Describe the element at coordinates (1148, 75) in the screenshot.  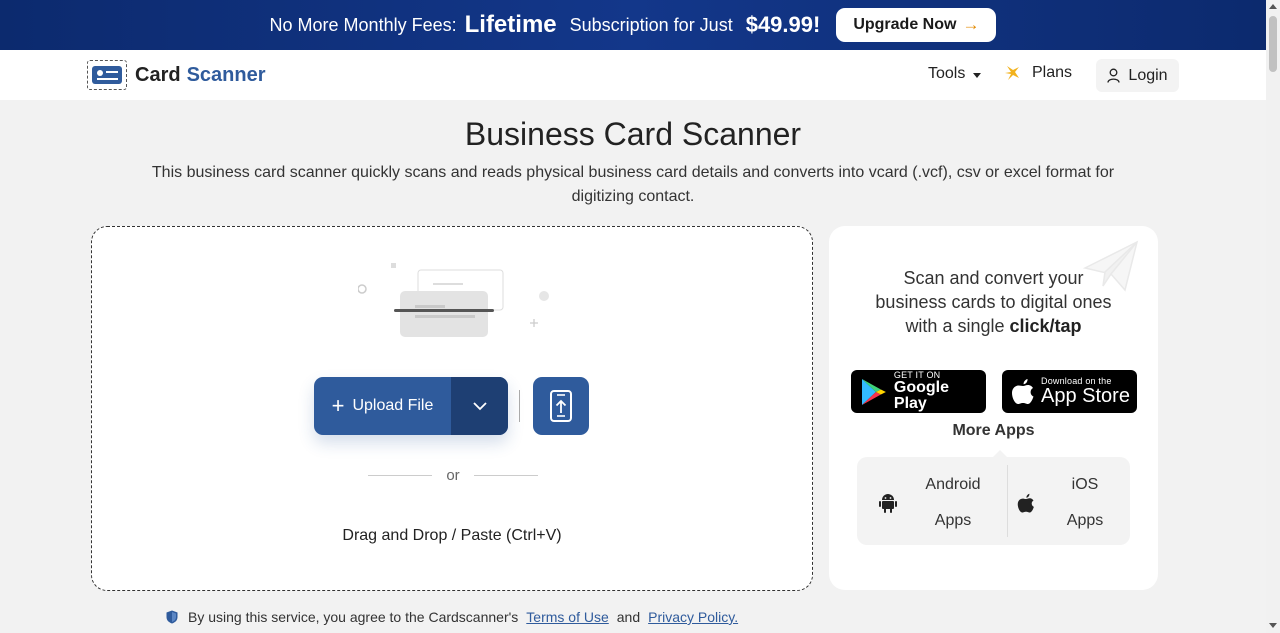
I see `login-label: Login` at that location.